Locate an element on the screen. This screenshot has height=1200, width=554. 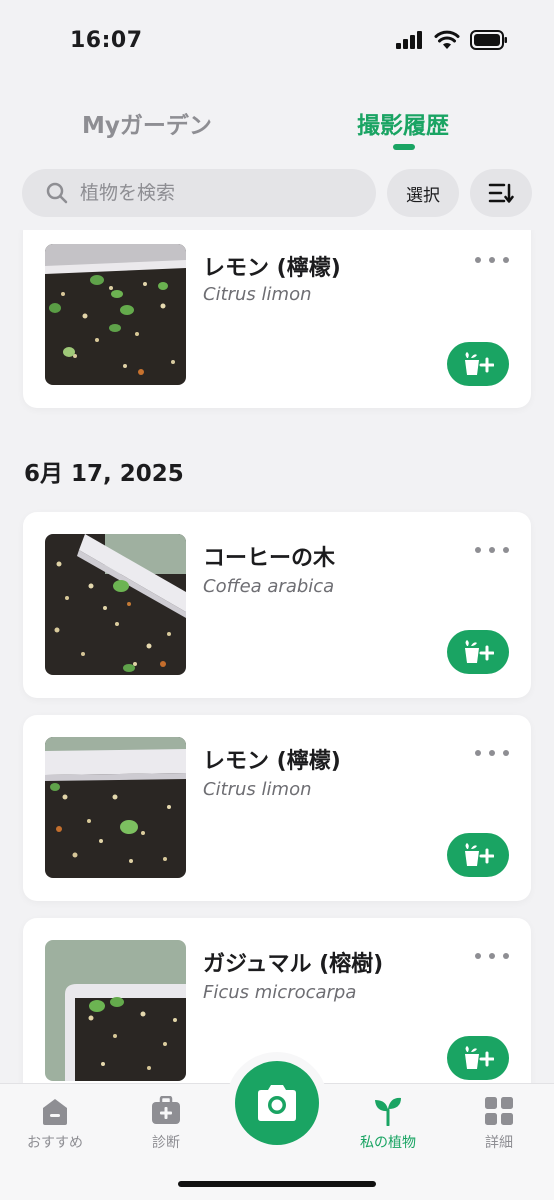
nav-details-label: 詳細 is located at coordinates (499, 1143).